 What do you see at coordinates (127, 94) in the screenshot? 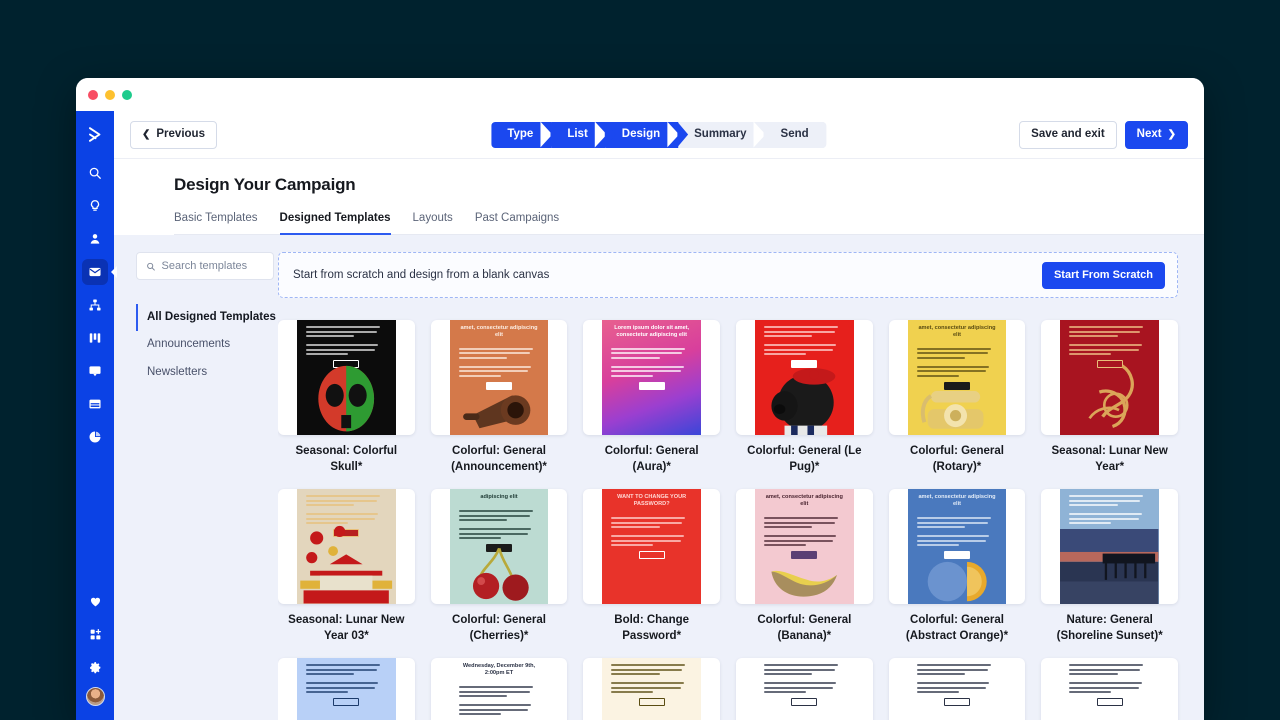
I see `maximize-icon` at bounding box center [127, 94].